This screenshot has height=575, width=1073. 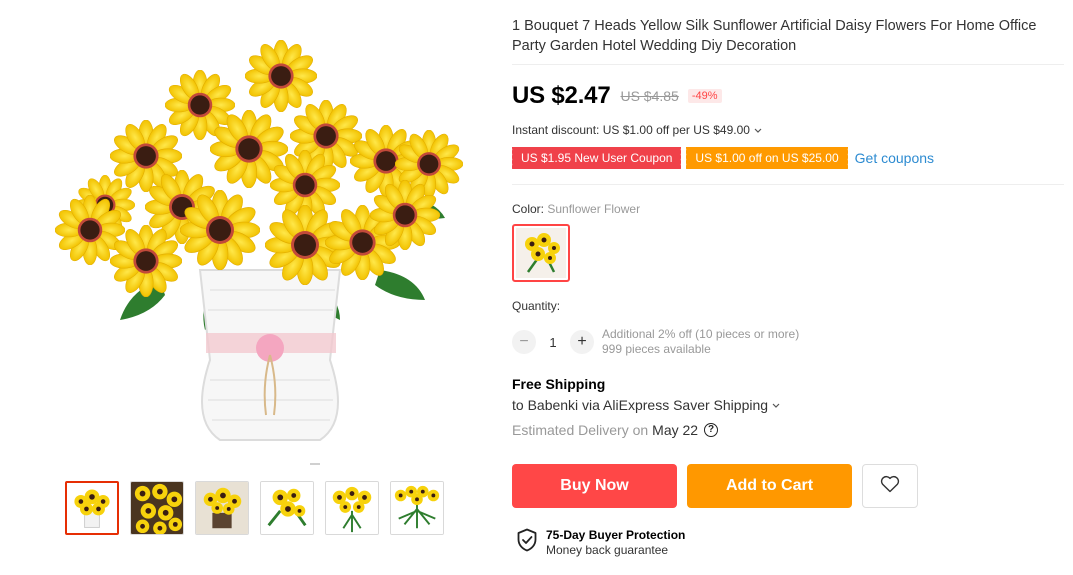 What do you see at coordinates (769, 486) in the screenshot?
I see `add-to-cart-button: Add to Cart` at bounding box center [769, 486].